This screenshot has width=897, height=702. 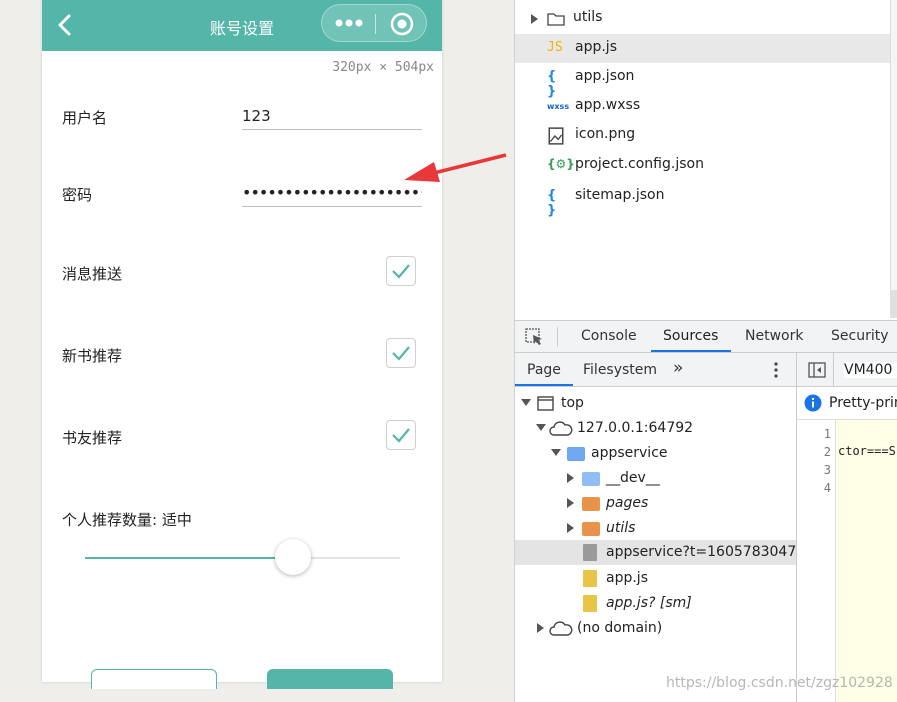 I want to click on friend-label: 书友推荐, so click(x=92, y=438).